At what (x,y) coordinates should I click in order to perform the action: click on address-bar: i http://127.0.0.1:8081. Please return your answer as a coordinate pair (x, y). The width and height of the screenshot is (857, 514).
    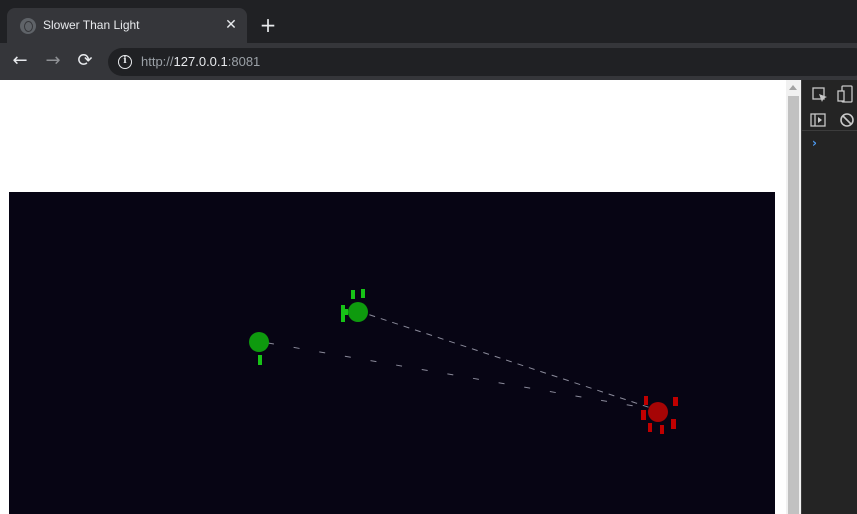
    Looking at the image, I should click on (482, 62).